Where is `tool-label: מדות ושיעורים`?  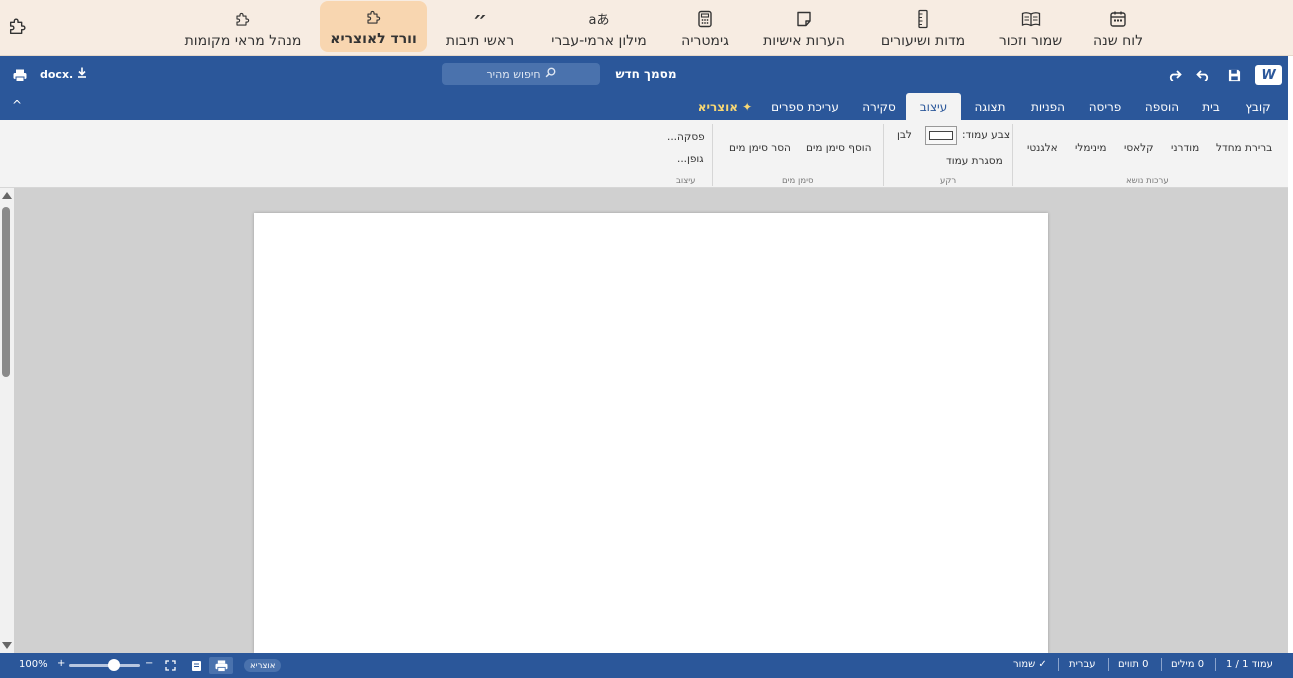 tool-label: מדות ושיעורים is located at coordinates (923, 40).